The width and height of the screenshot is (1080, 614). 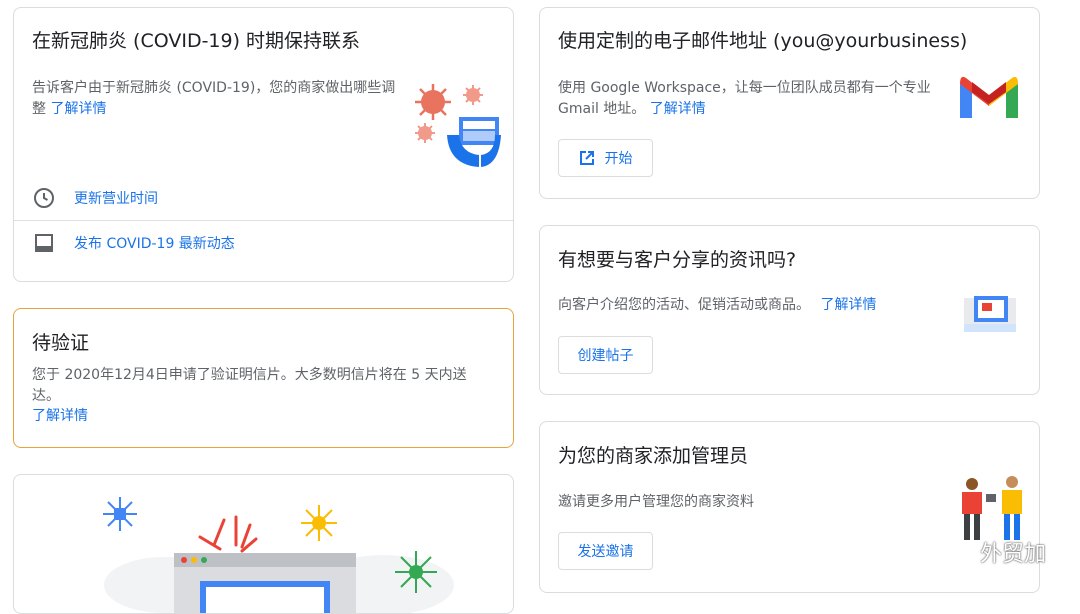 What do you see at coordinates (990, 314) in the screenshot?
I see `post-illustration-icon` at bounding box center [990, 314].